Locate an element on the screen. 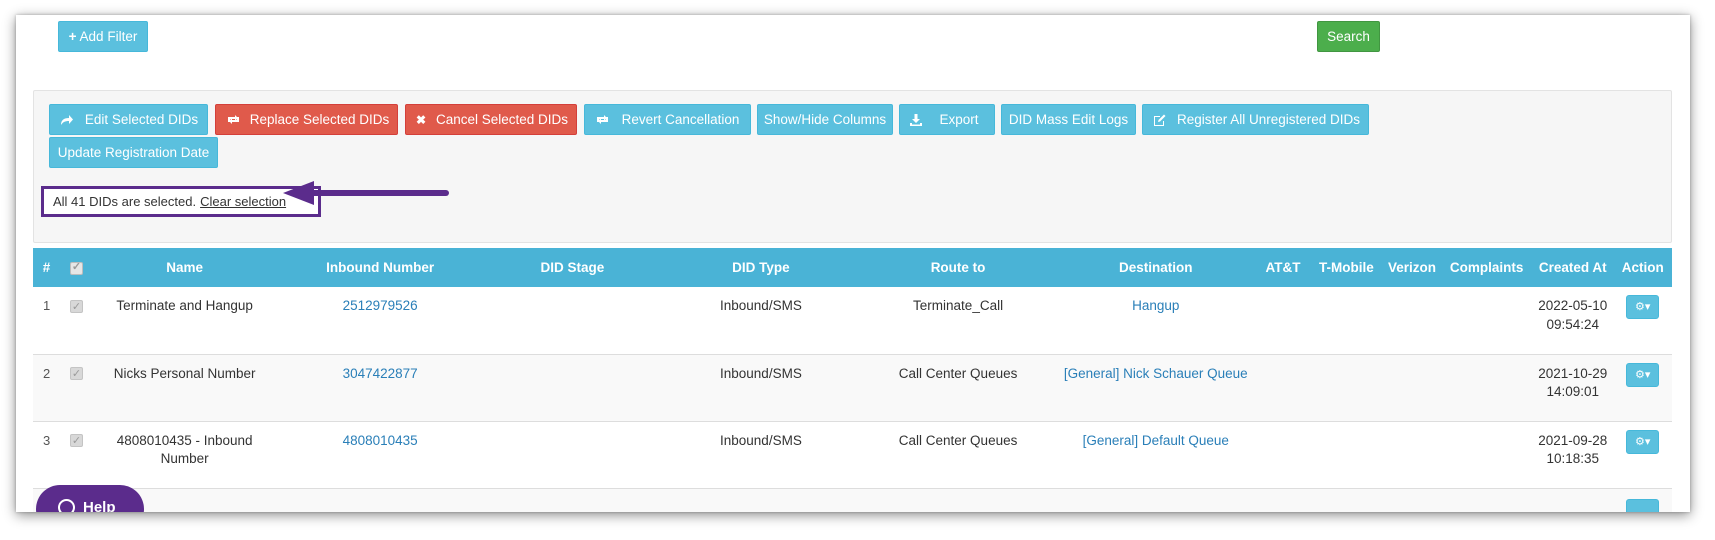  add-filter-label: Add Filter is located at coordinates (108, 36).